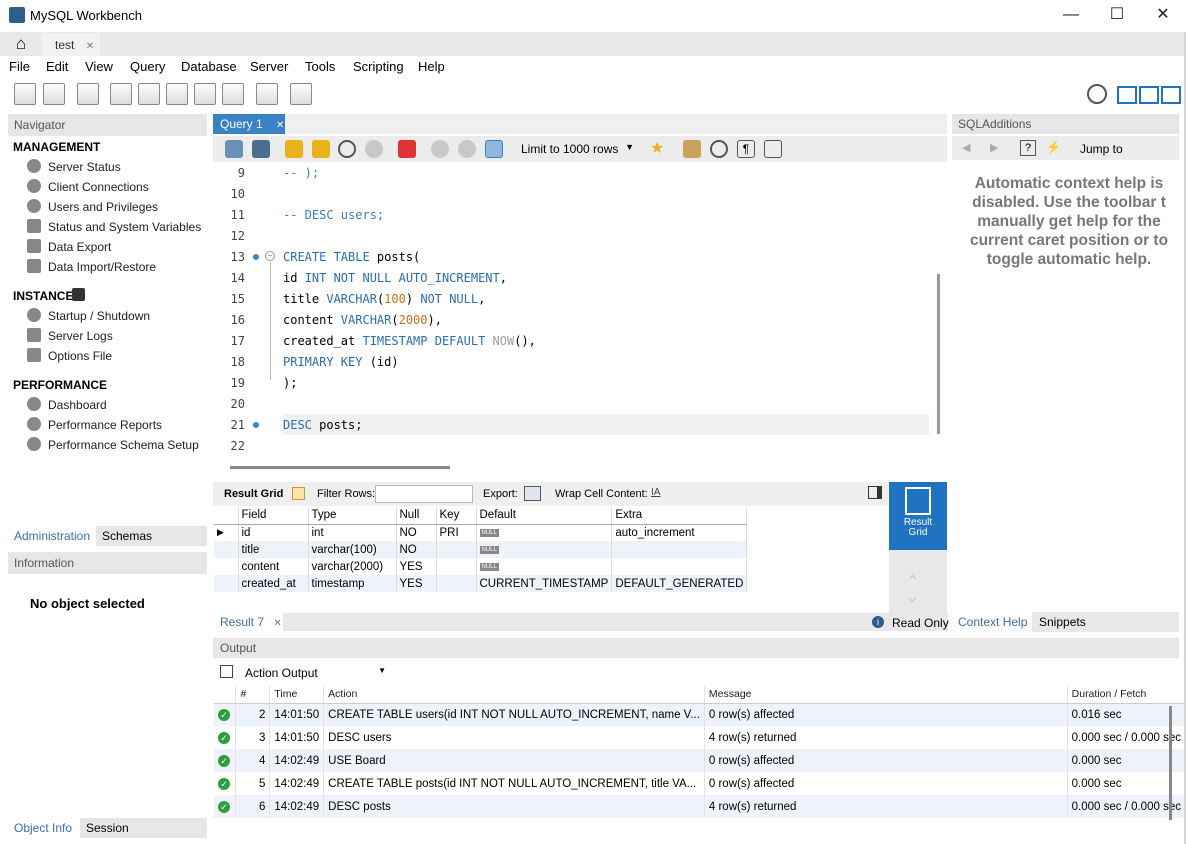 Image resolution: width=1186 pixels, height=844 pixels. Describe the element at coordinates (294, 149) in the screenshot. I see `execute-icon` at that location.